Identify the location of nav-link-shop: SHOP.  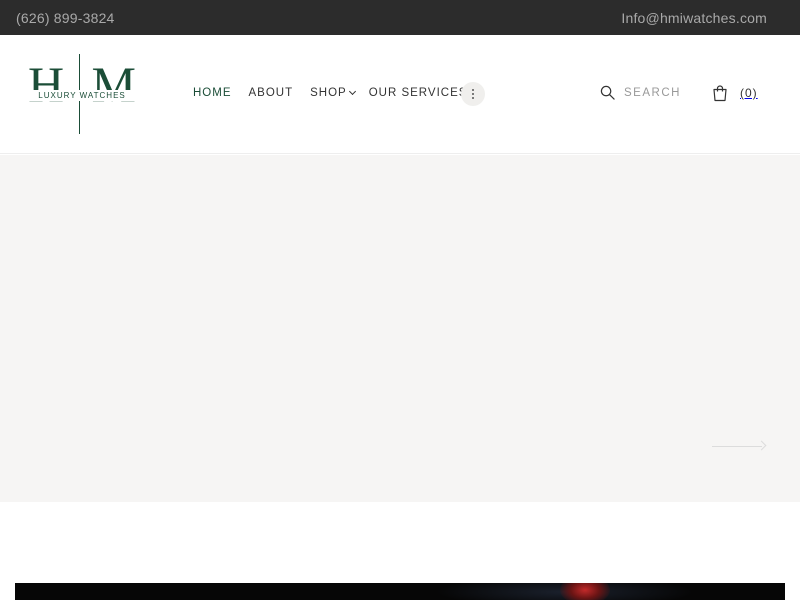
(333, 93).